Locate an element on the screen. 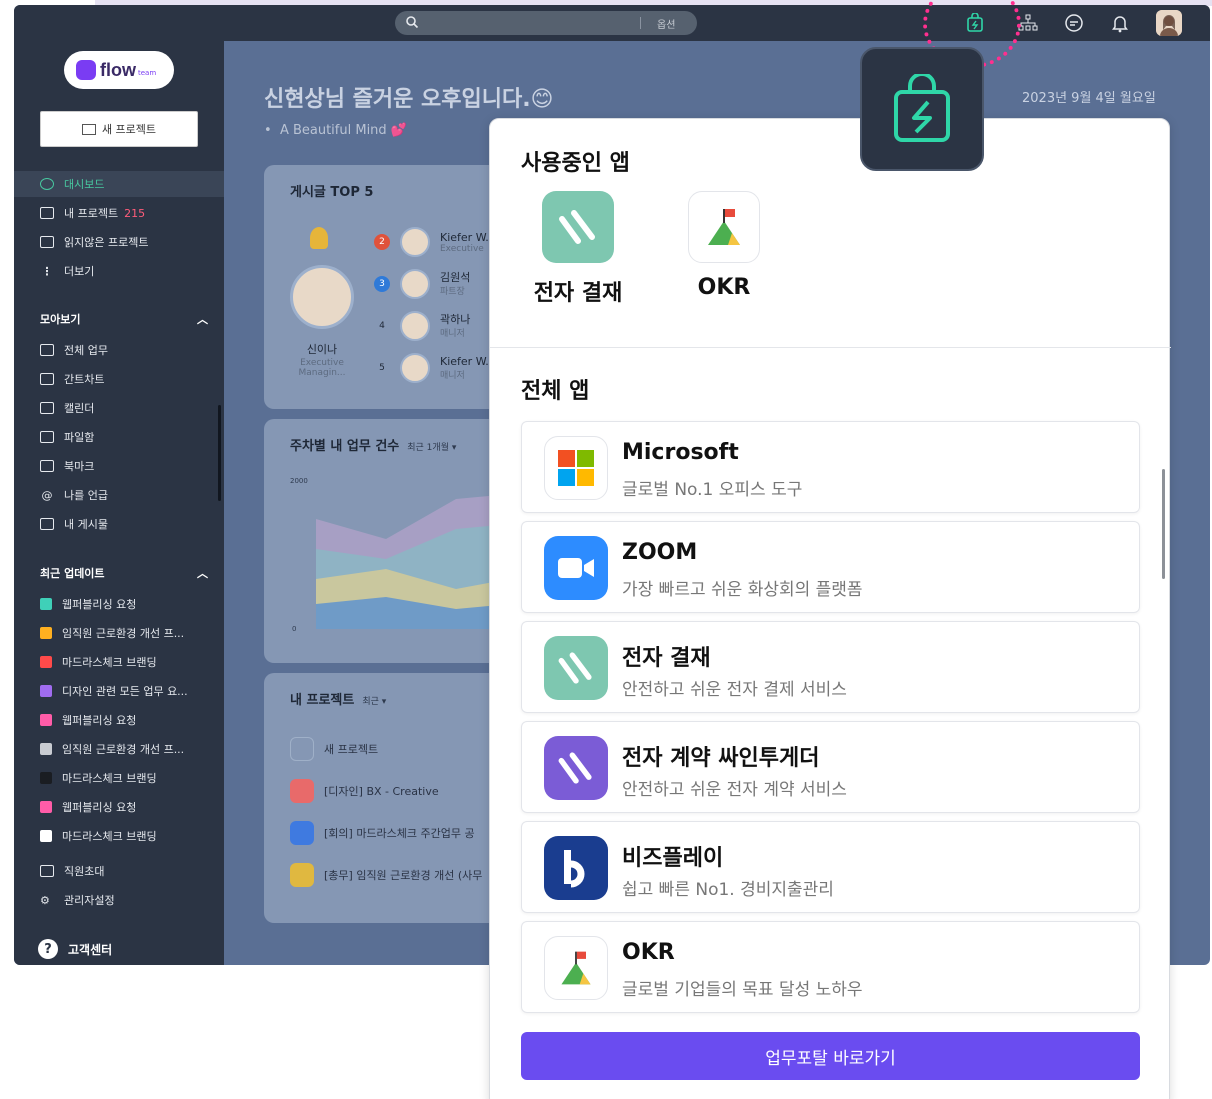  nav-label: 더보기 is located at coordinates (79, 271).